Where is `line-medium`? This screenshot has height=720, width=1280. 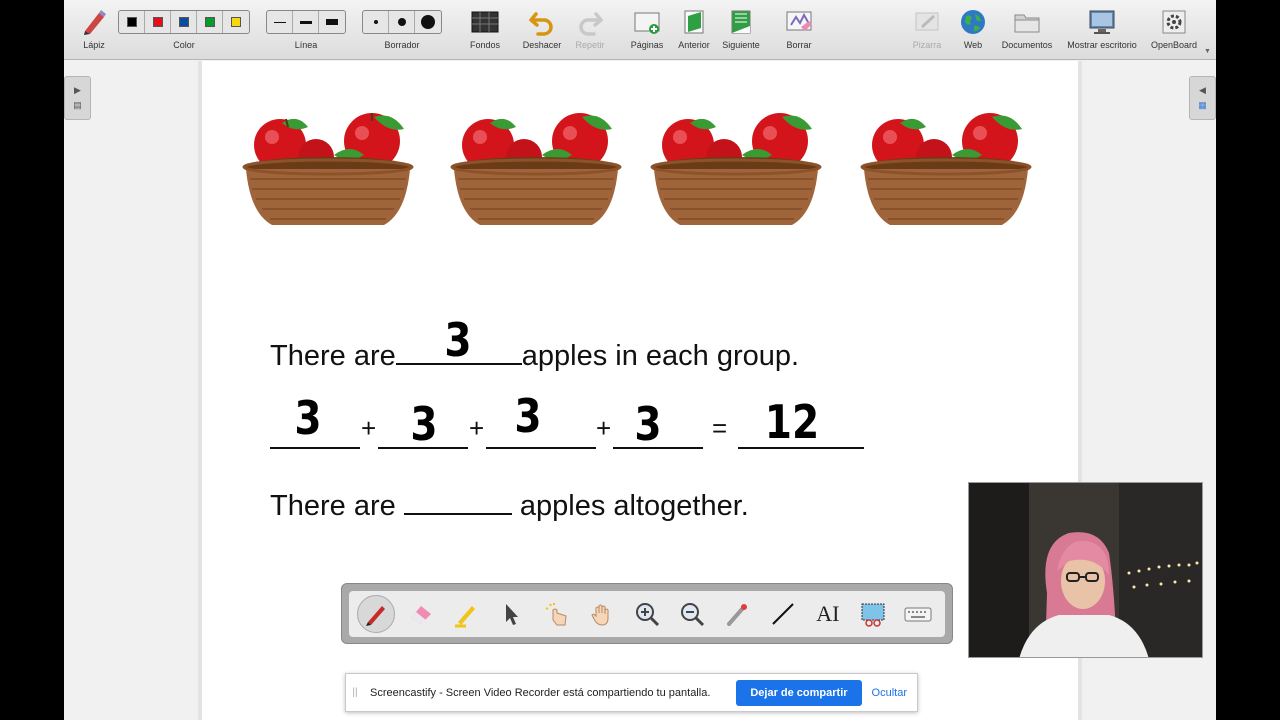
line-medium is located at coordinates (306, 22).